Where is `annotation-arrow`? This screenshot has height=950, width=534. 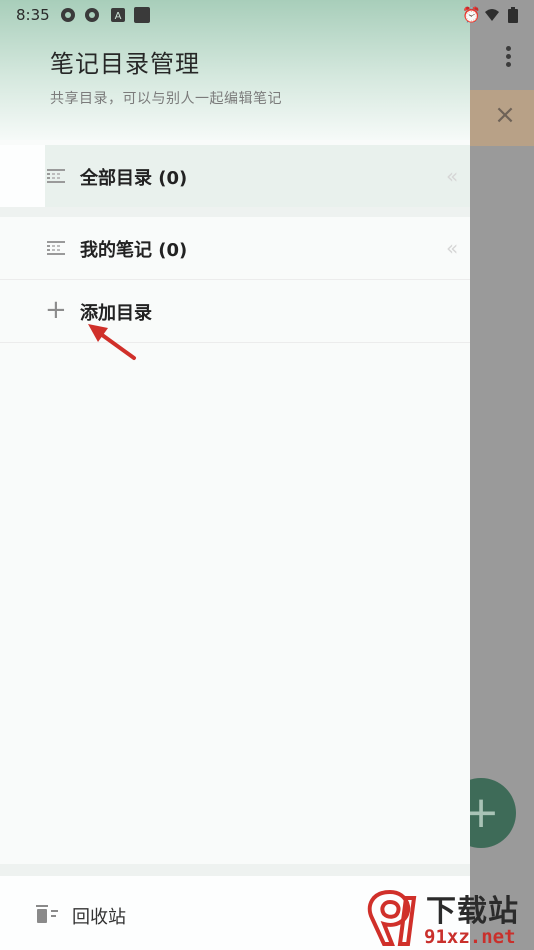 annotation-arrow is located at coordinates (112, 342).